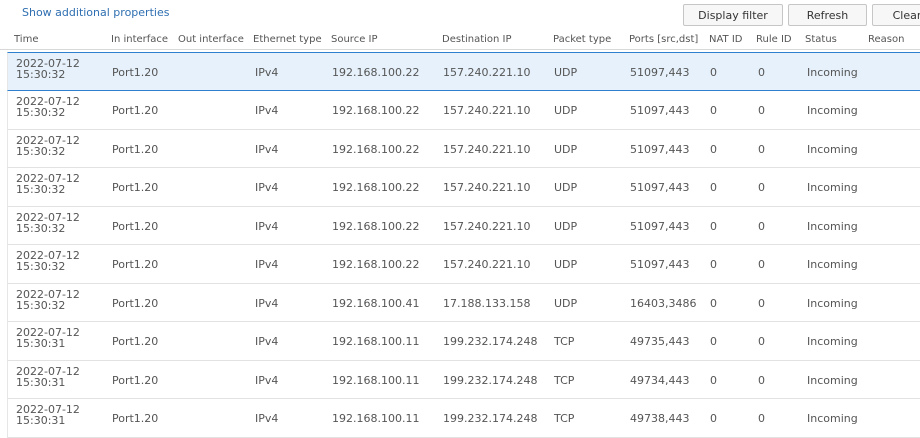  I want to click on column-header-packet-type: Packet type, so click(582, 39).